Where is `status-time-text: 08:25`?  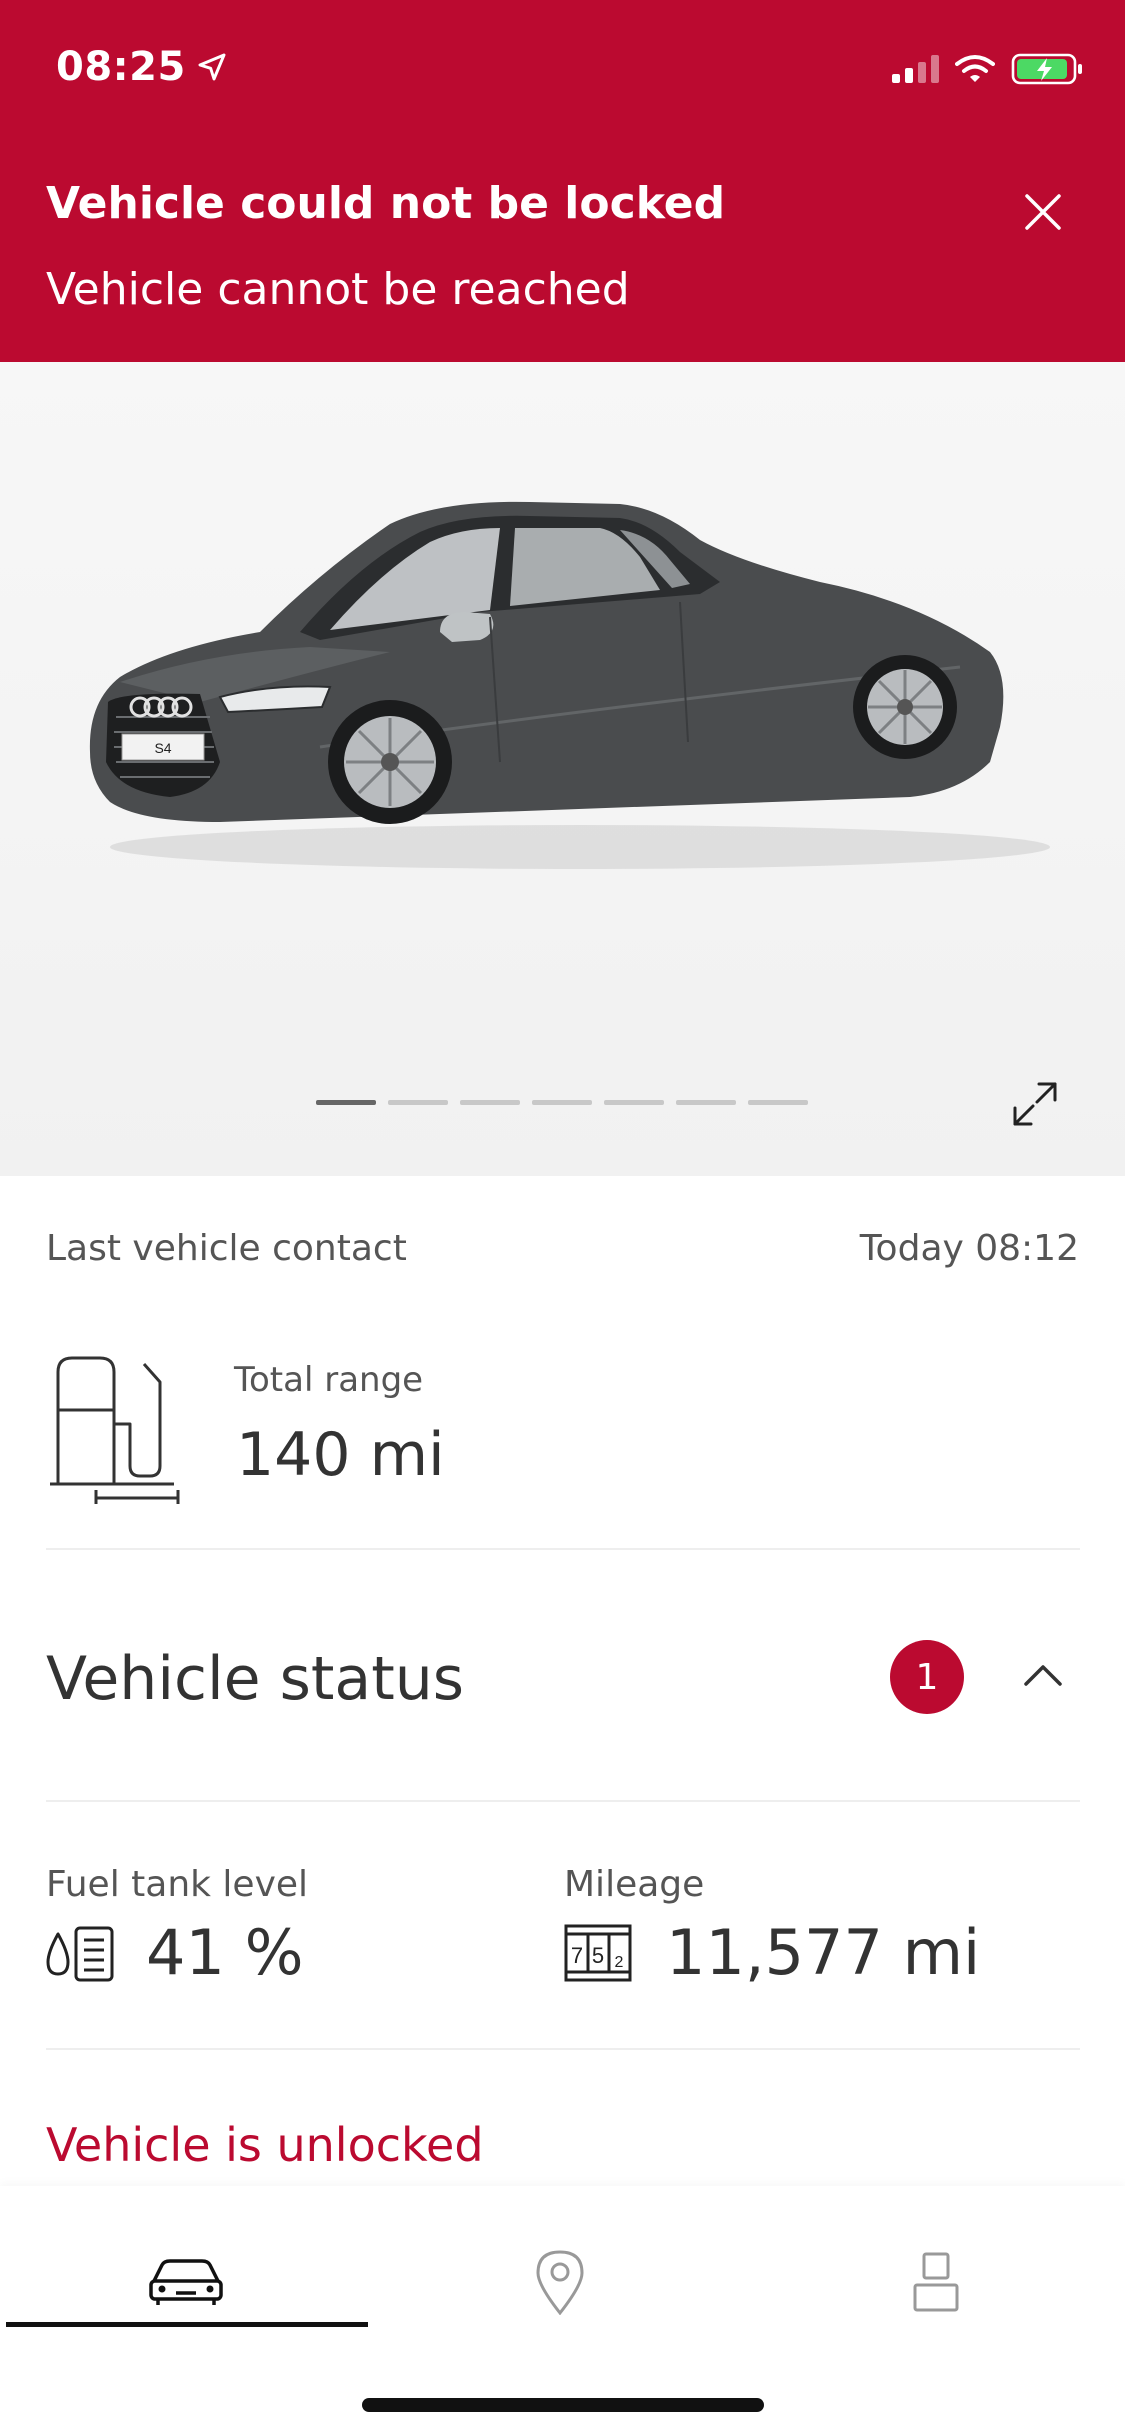
status-time-text: 08:25 is located at coordinates (121, 67).